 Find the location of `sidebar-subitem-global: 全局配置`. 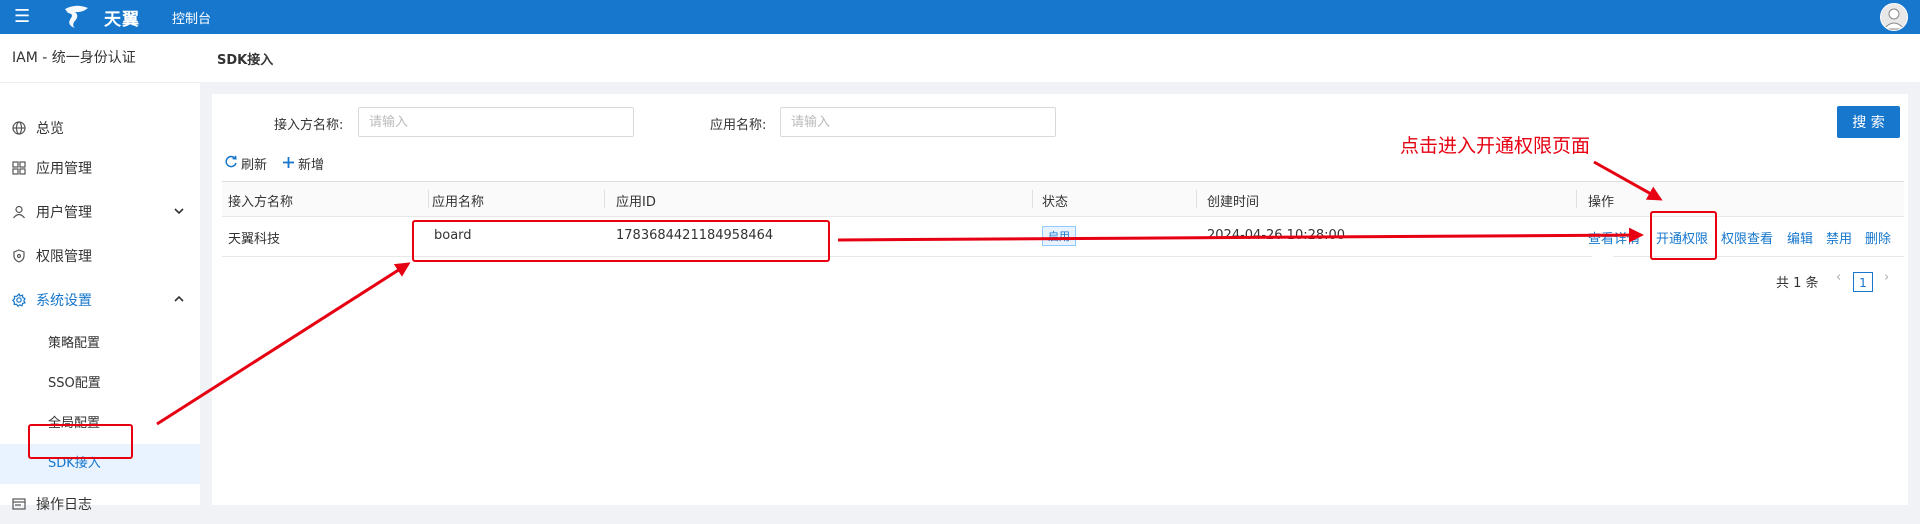

sidebar-subitem-global: 全局配置 is located at coordinates (100, 424).